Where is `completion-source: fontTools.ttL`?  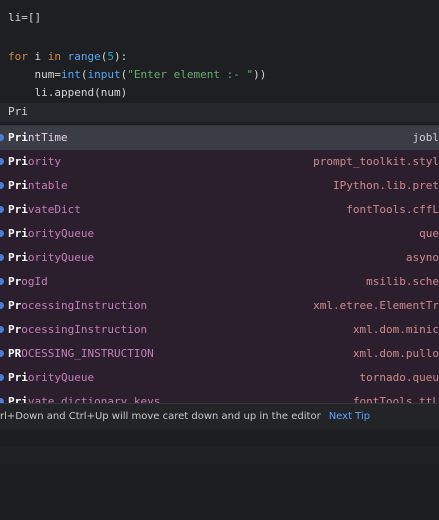 completion-source: fontTools.ttL is located at coordinates (395, 399).